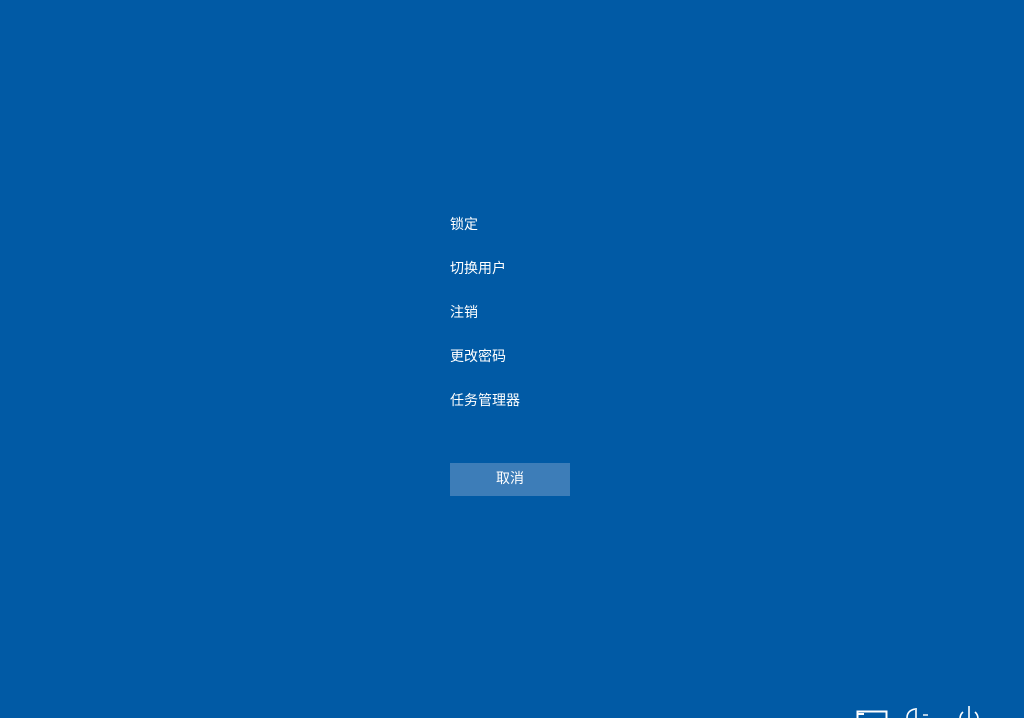 The height and width of the screenshot is (718, 1024). What do you see at coordinates (550, 225) in the screenshot?
I see `menu-item-lock: 锁定` at bounding box center [550, 225].